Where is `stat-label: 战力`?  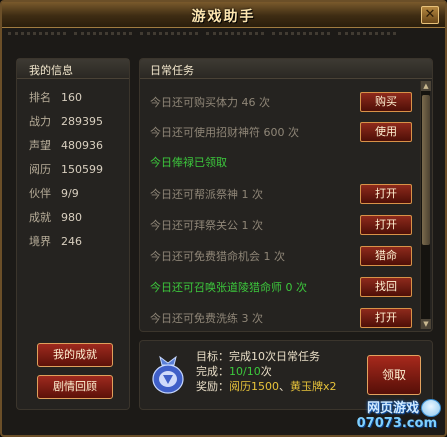
stat-label: 战力 is located at coordinates (40, 121).